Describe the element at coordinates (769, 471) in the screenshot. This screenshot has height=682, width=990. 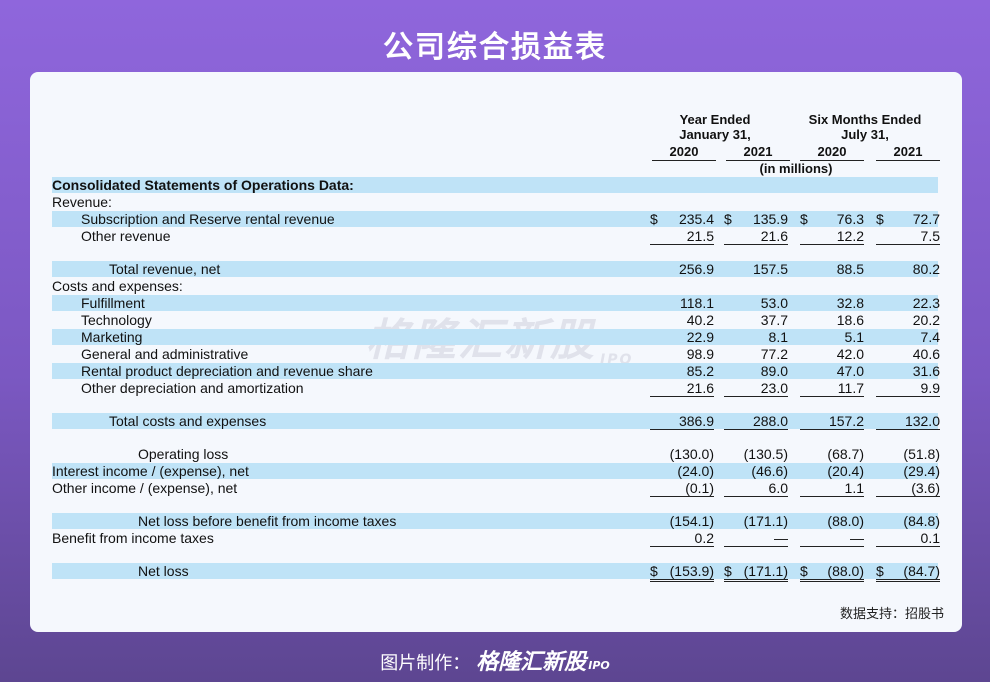
I see `value-text: (46.6)` at that location.